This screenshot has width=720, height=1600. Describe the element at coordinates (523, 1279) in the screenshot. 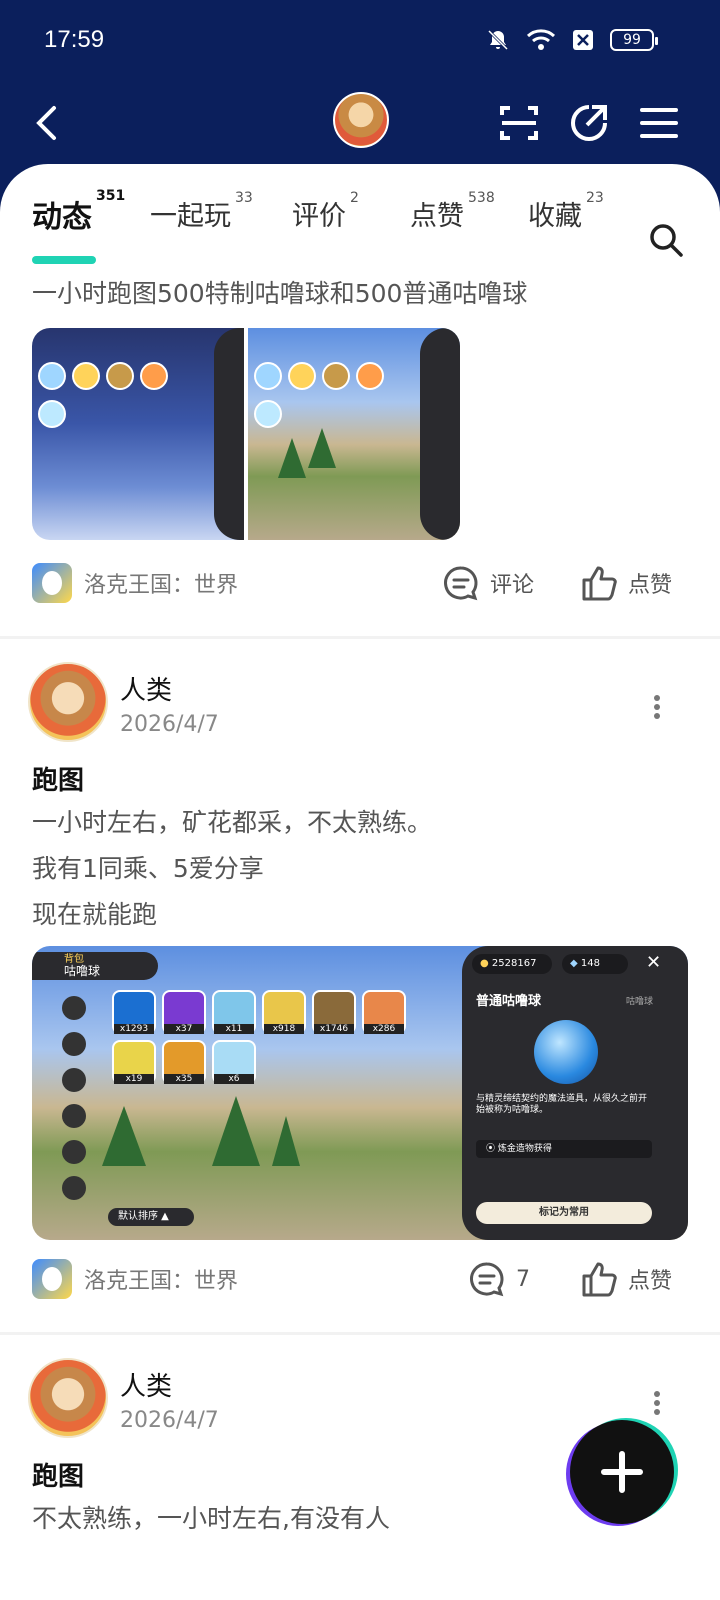

I see `comment-count: 7` at that location.